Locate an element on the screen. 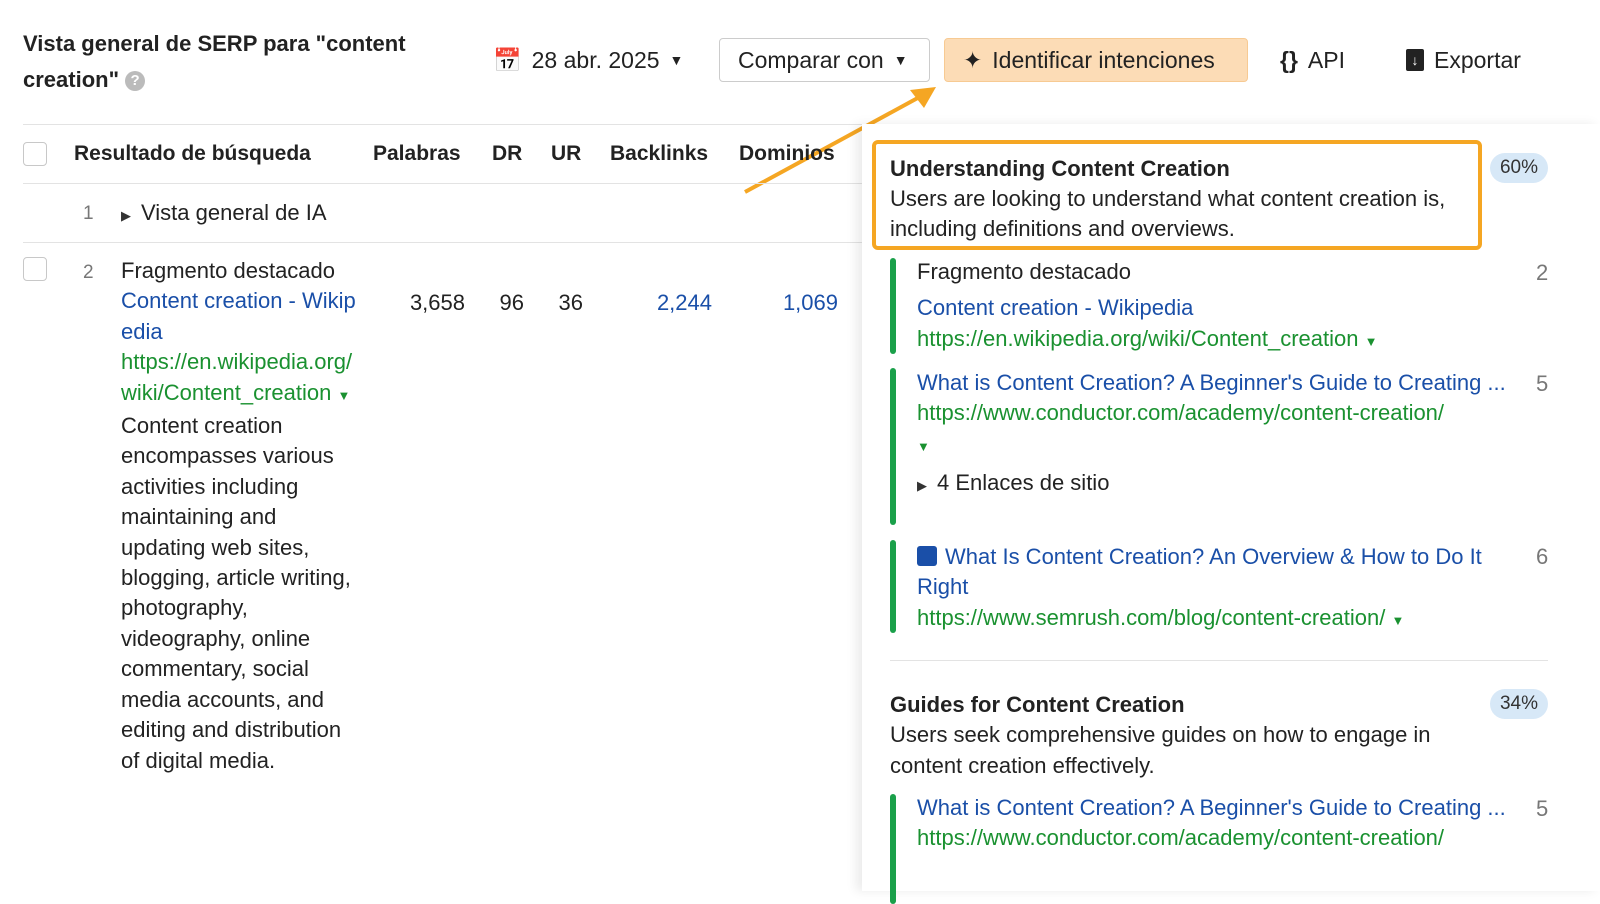 The height and width of the screenshot is (904, 1600). result-rank: 6 is located at coordinates (1542, 556).